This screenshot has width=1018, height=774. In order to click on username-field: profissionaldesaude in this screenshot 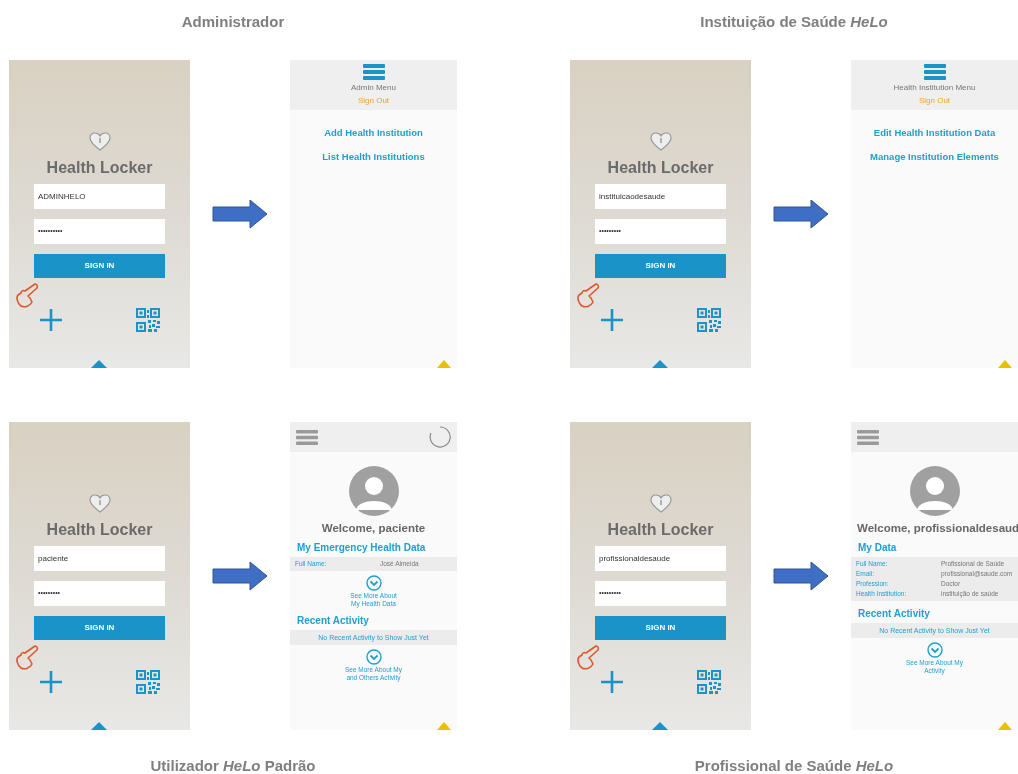, I will do `click(660, 558)`.